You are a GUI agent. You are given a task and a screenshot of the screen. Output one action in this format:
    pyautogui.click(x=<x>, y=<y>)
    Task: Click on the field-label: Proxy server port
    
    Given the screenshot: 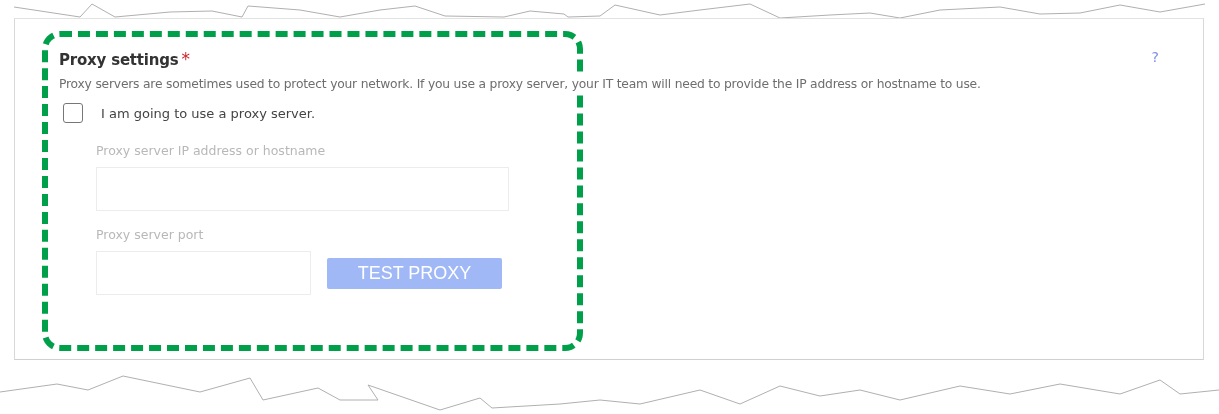 What is the action you would take?
    pyautogui.click(x=150, y=234)
    